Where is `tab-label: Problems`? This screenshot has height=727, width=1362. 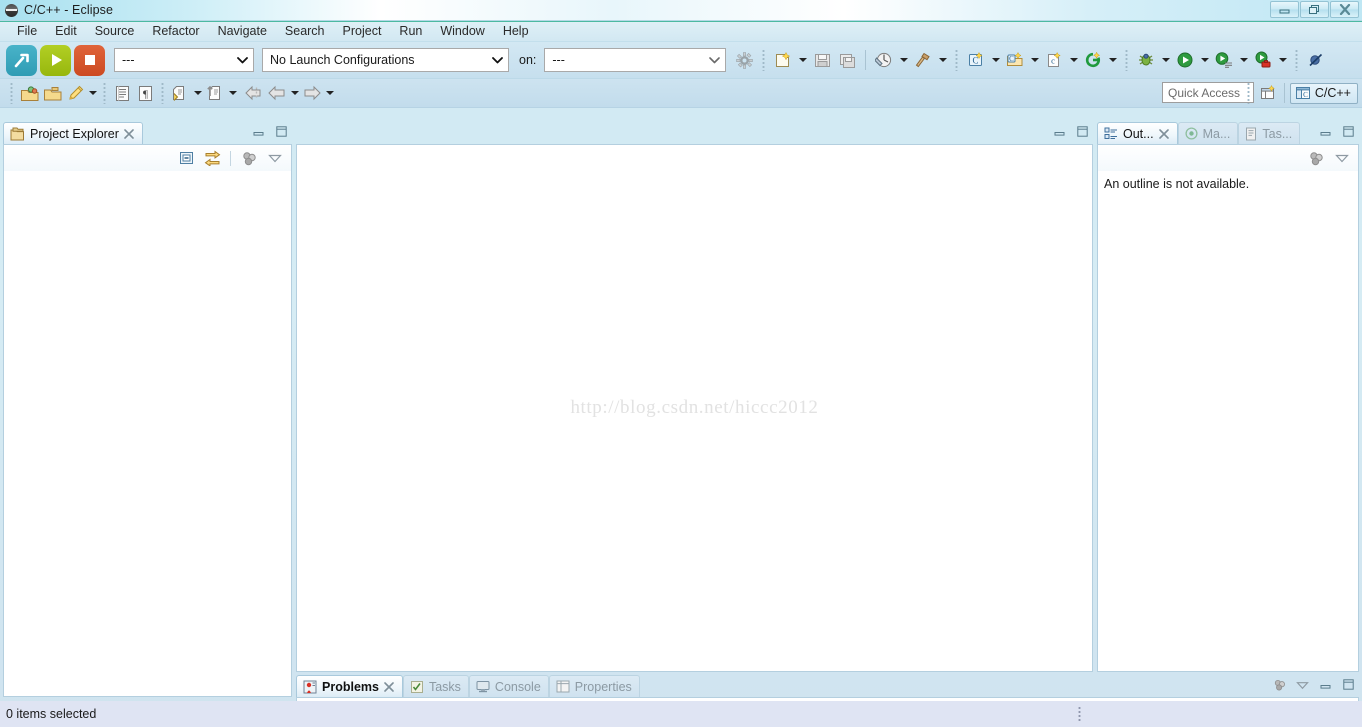 tab-label: Problems is located at coordinates (350, 686).